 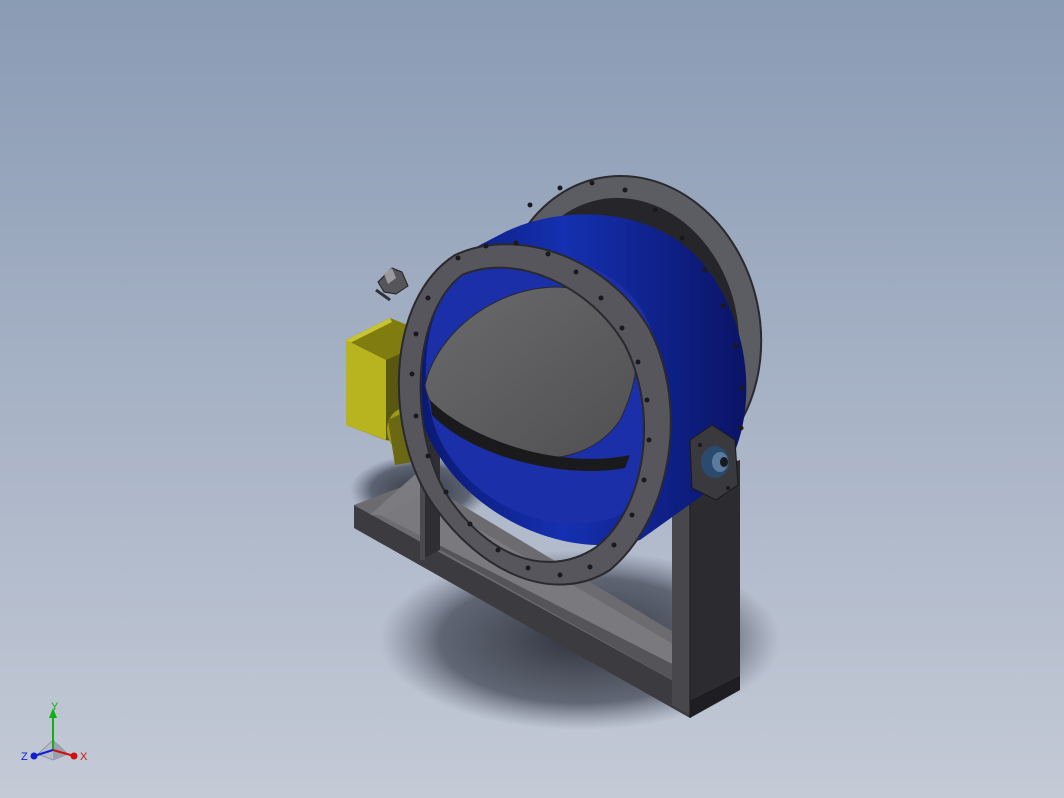 What do you see at coordinates (24, 757) in the screenshot?
I see `z-axis-label: Z` at bounding box center [24, 757].